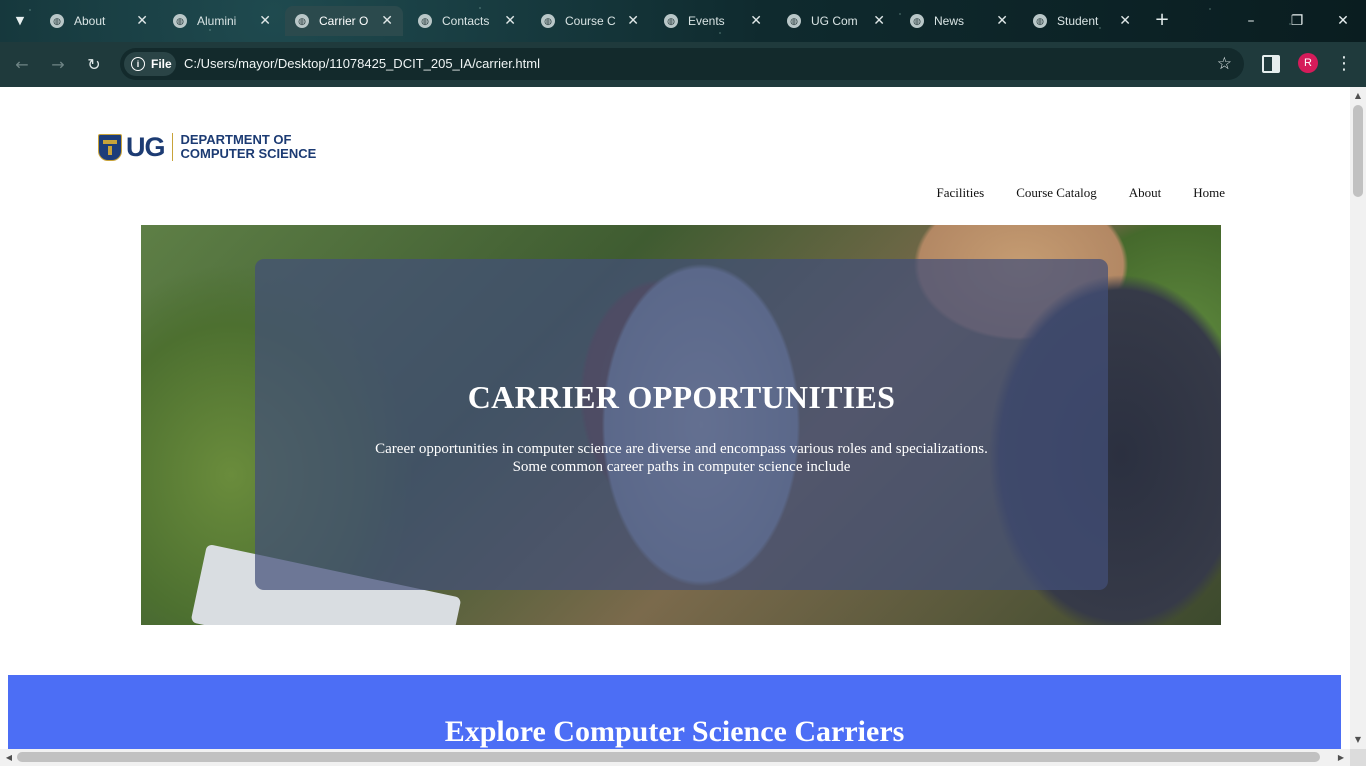 The width and height of the screenshot is (1366, 766). Describe the element at coordinates (1224, 64) in the screenshot. I see `star-icon: ☆` at that location.